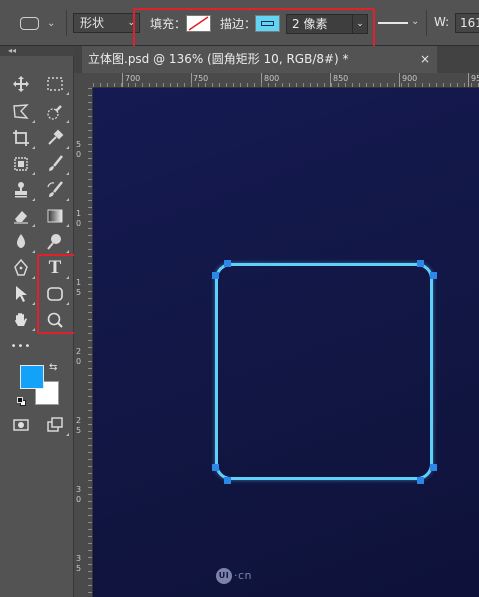 The image size is (479, 597). Describe the element at coordinates (53, 367) in the screenshot. I see `swap-colors-icon: ⇆` at that location.